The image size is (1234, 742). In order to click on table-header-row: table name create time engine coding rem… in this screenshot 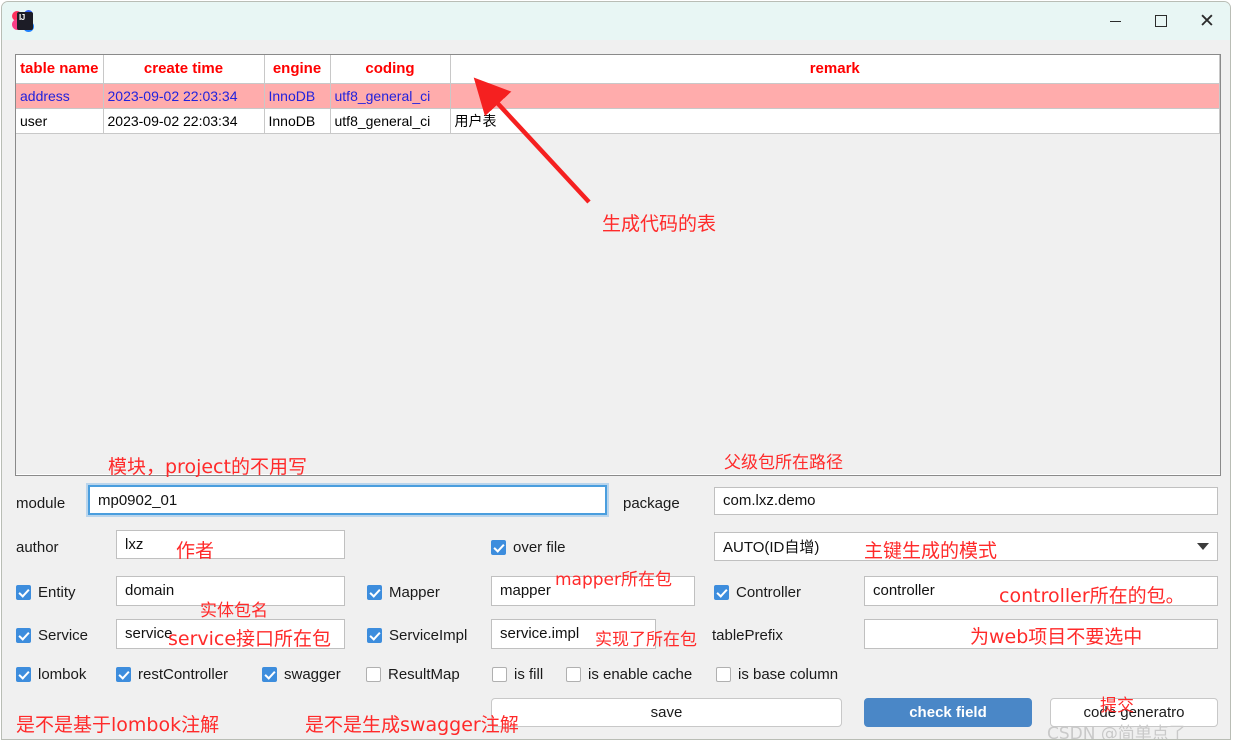, I will do `click(618, 69)`.